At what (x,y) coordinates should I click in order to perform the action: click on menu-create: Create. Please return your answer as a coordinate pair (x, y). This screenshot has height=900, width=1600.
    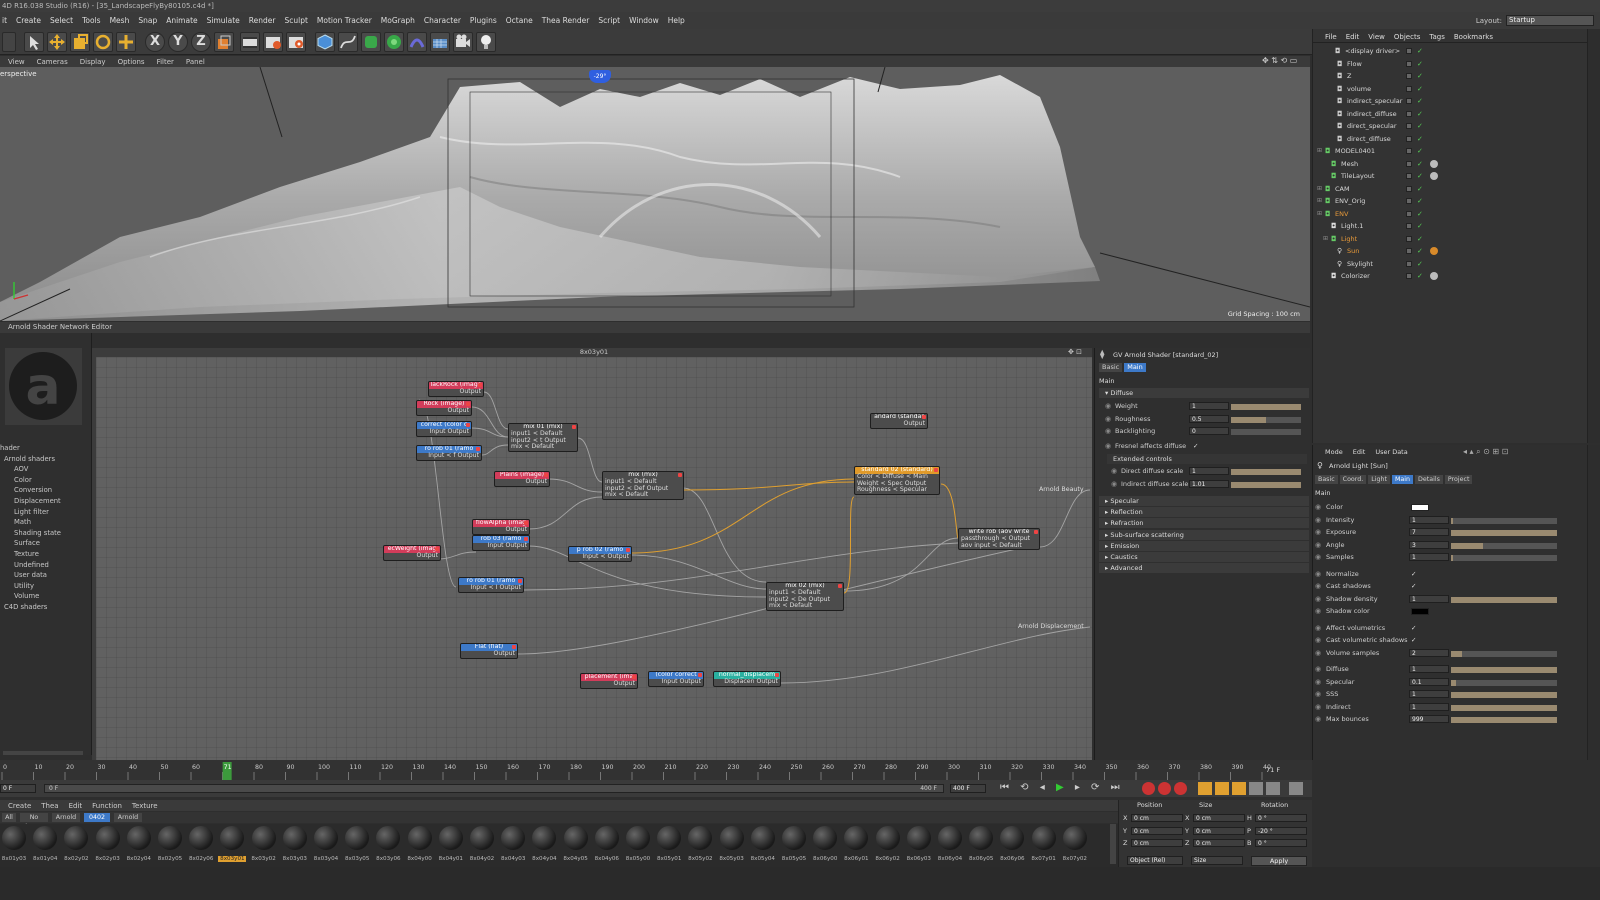
    Looking at the image, I should click on (28, 20).